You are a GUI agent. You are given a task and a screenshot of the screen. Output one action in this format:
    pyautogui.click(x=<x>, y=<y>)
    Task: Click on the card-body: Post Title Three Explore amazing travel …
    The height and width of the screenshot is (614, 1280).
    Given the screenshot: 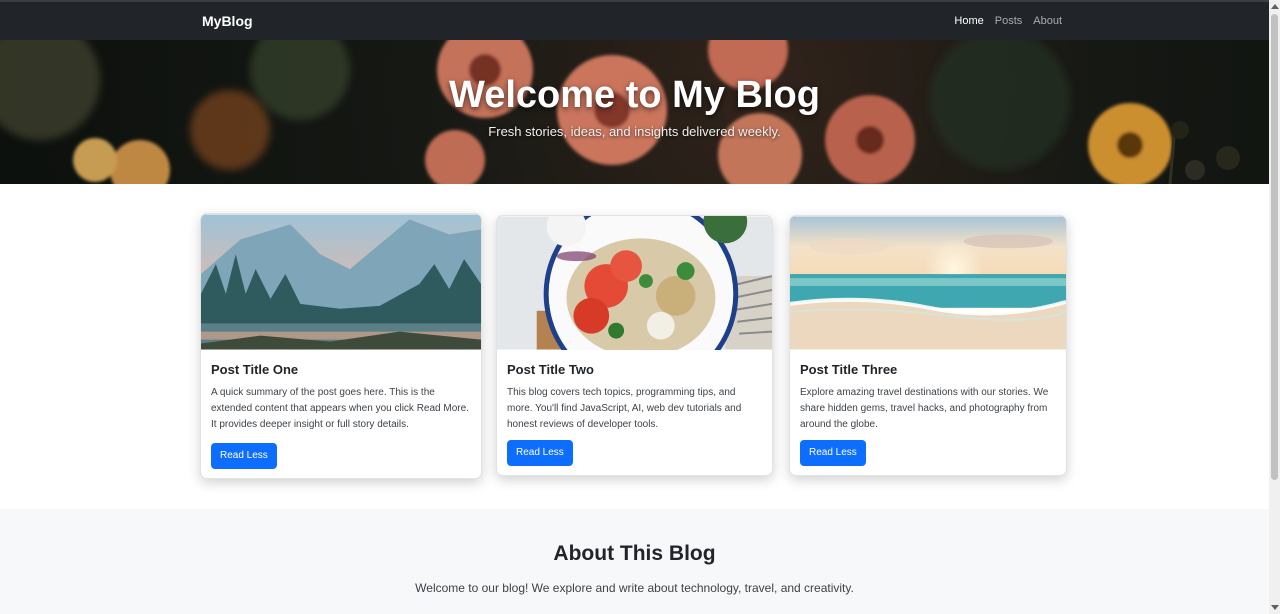 What is the action you would take?
    pyautogui.click(x=928, y=391)
    